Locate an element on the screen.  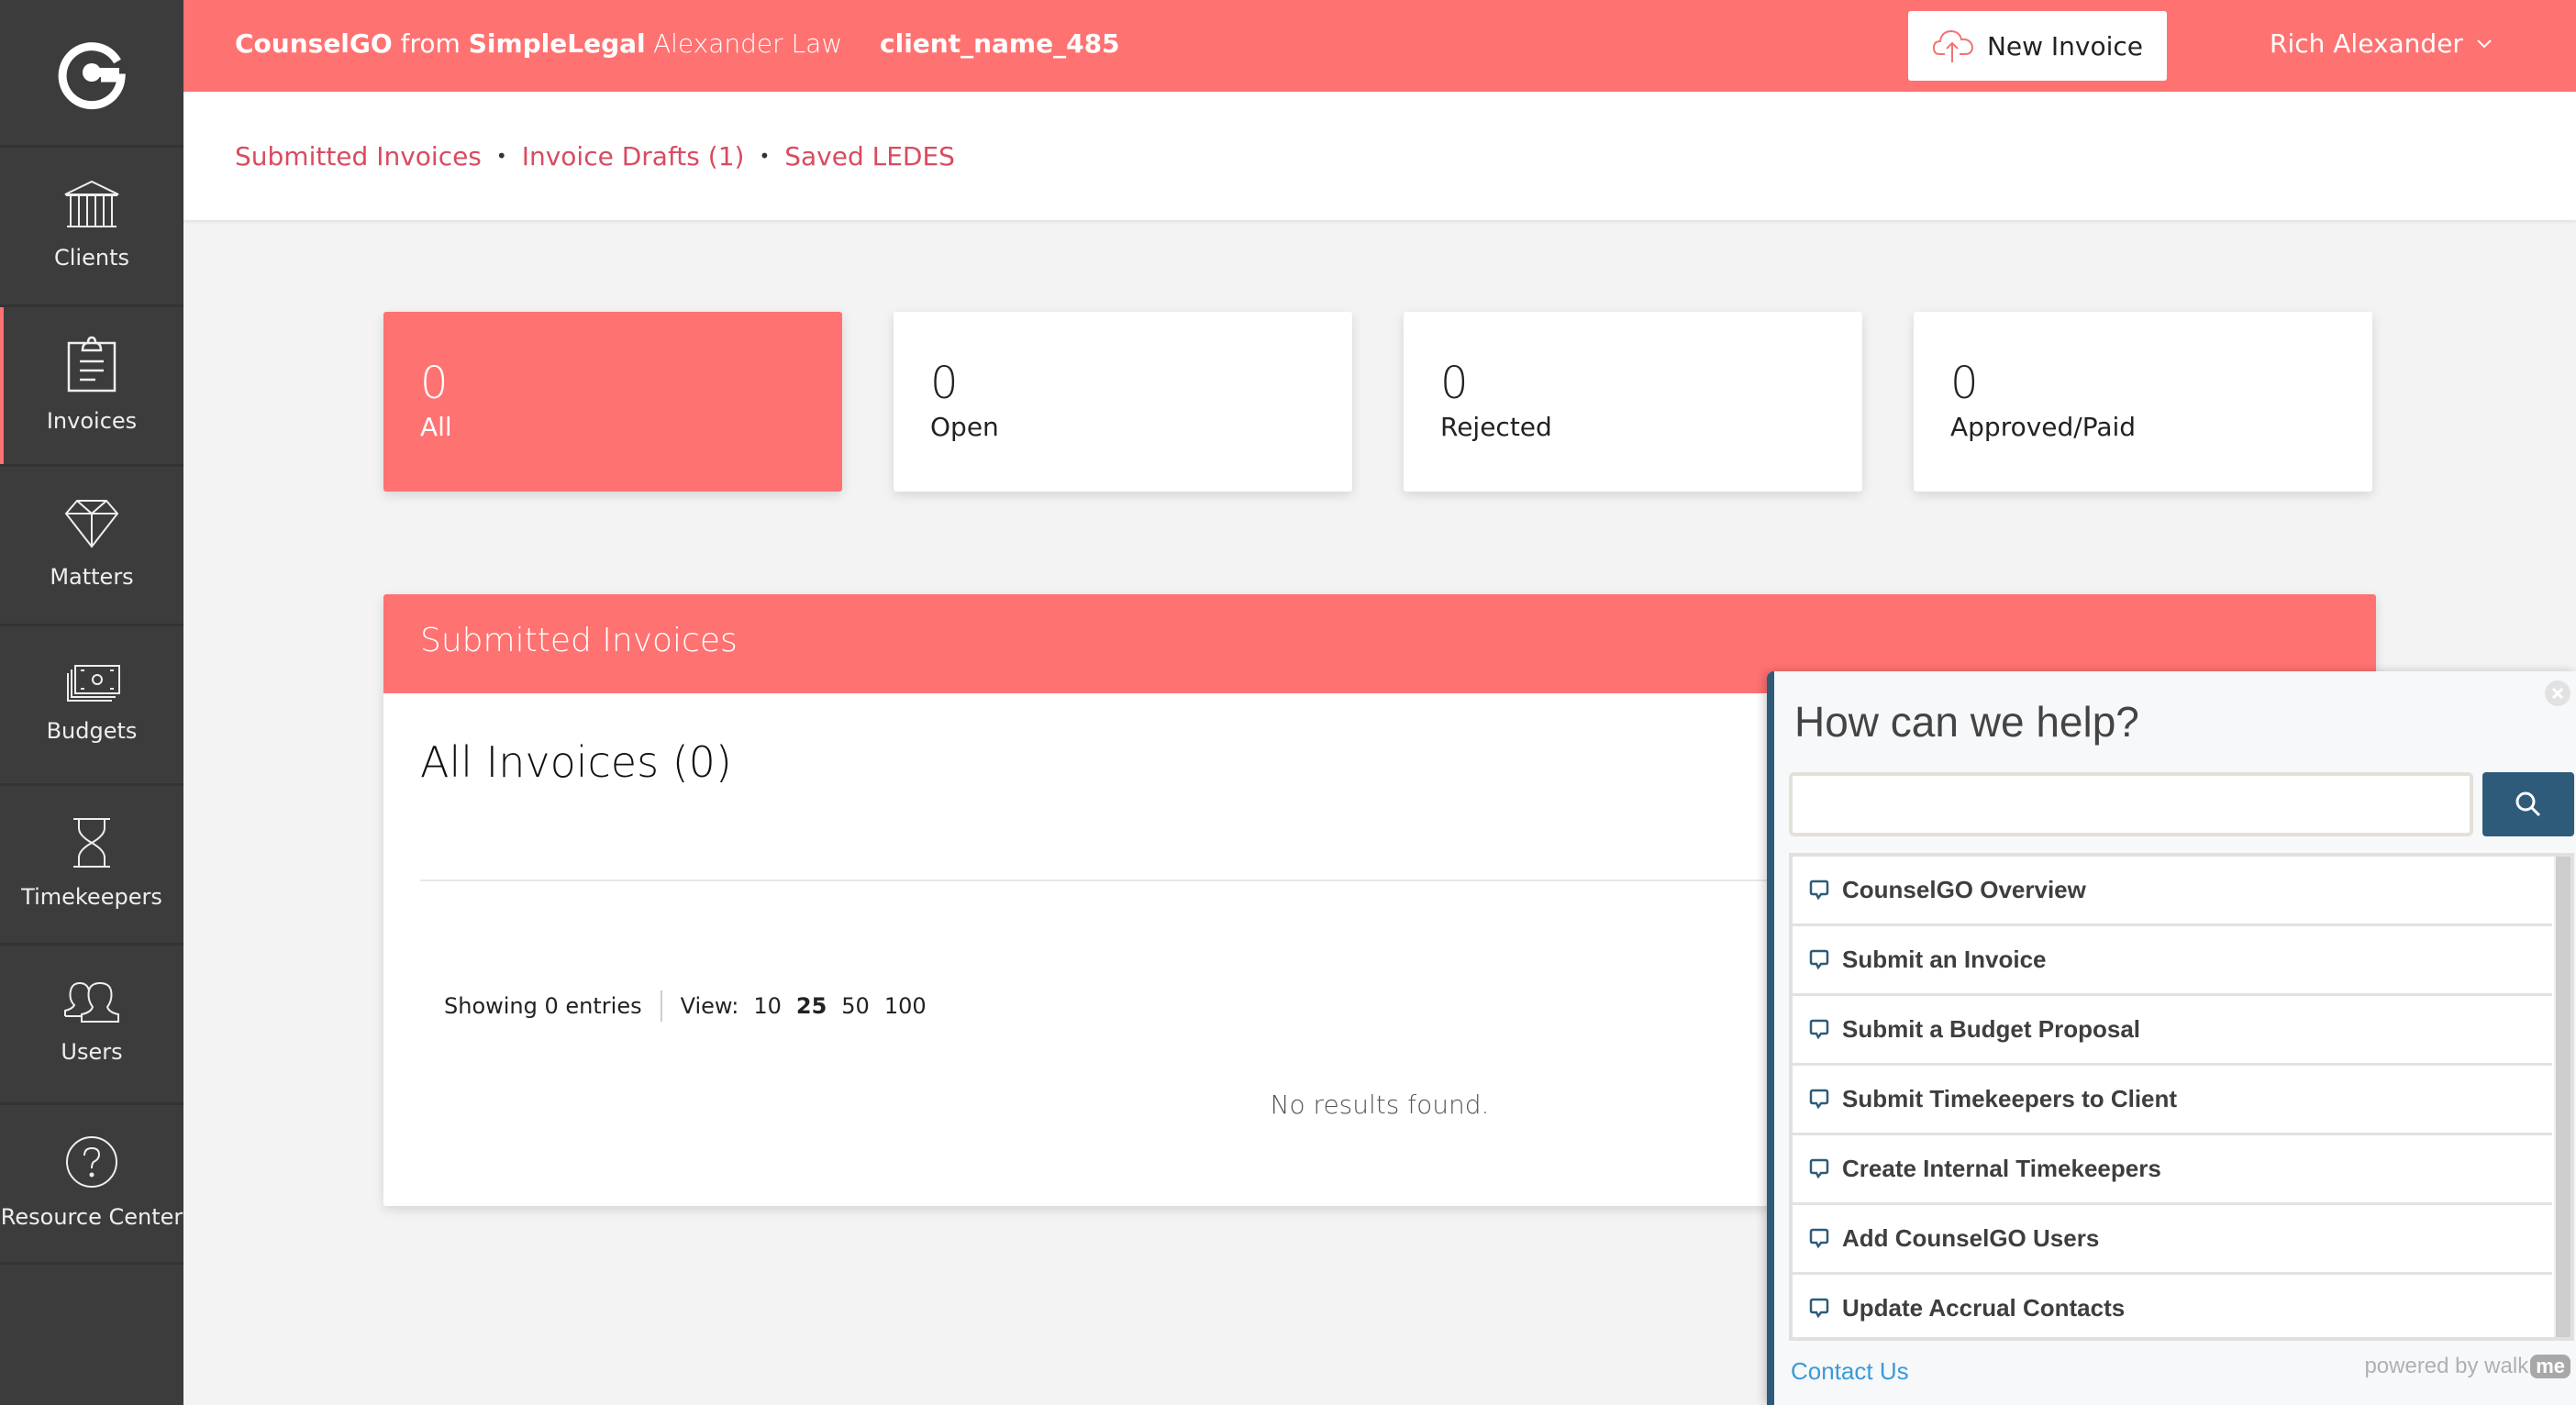
cloud-upload-icon is located at coordinates (1952, 45).